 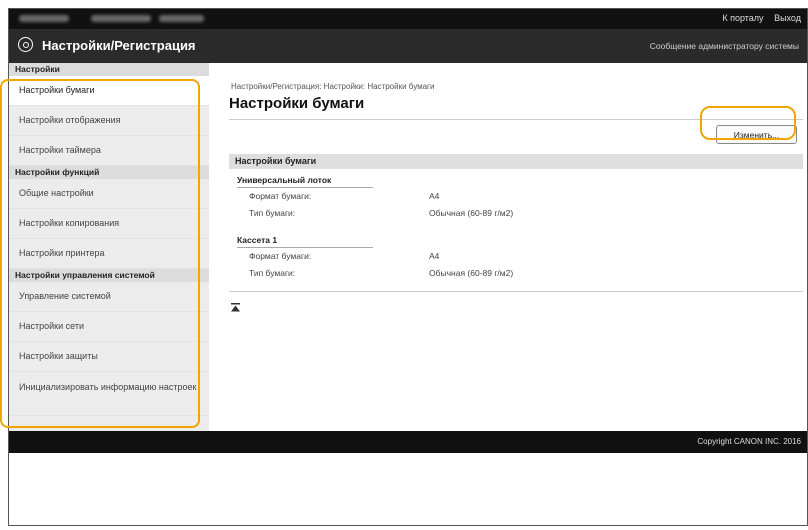 What do you see at coordinates (109, 121) in the screenshot?
I see `sidebar-item-display-settings: Настройки отображения` at bounding box center [109, 121].